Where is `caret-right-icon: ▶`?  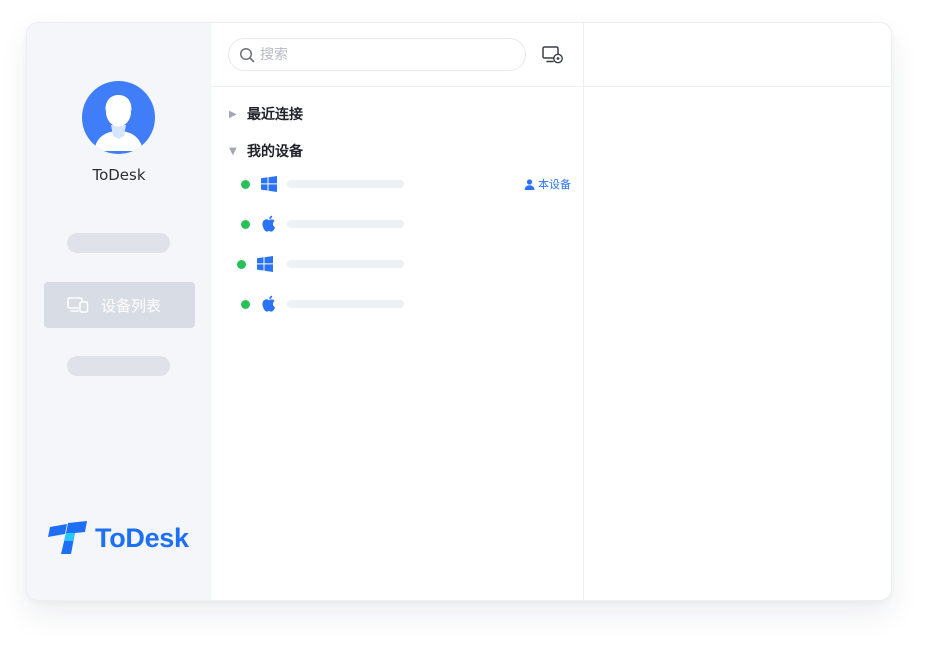 caret-right-icon: ▶ is located at coordinates (233, 114).